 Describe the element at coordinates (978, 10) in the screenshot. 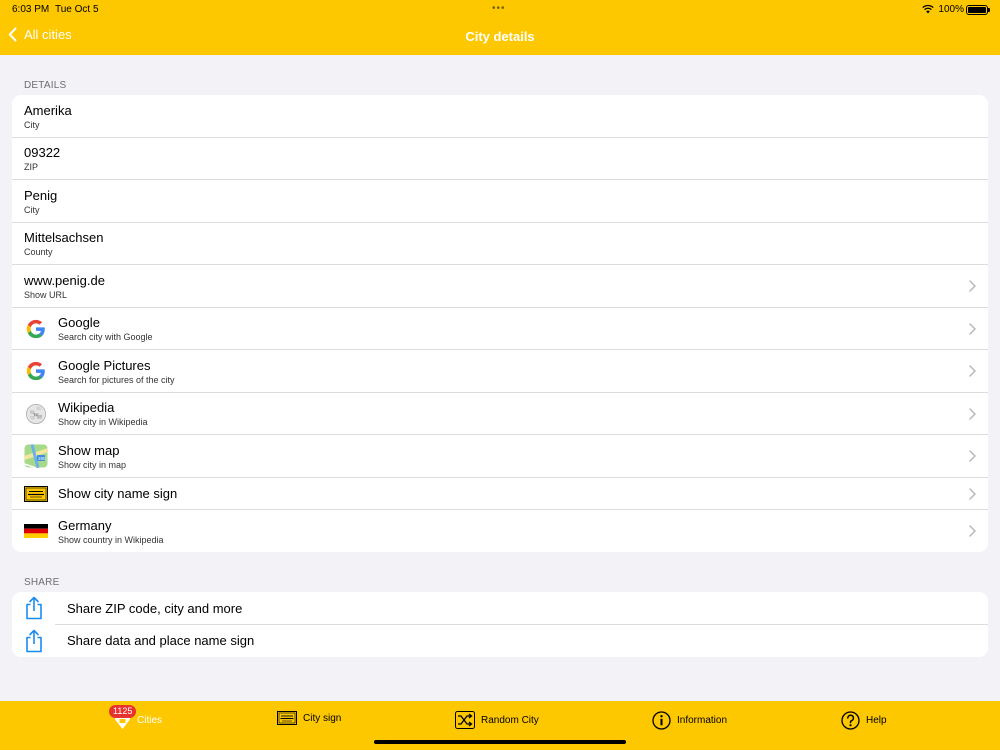

I see `battery-icon` at that location.